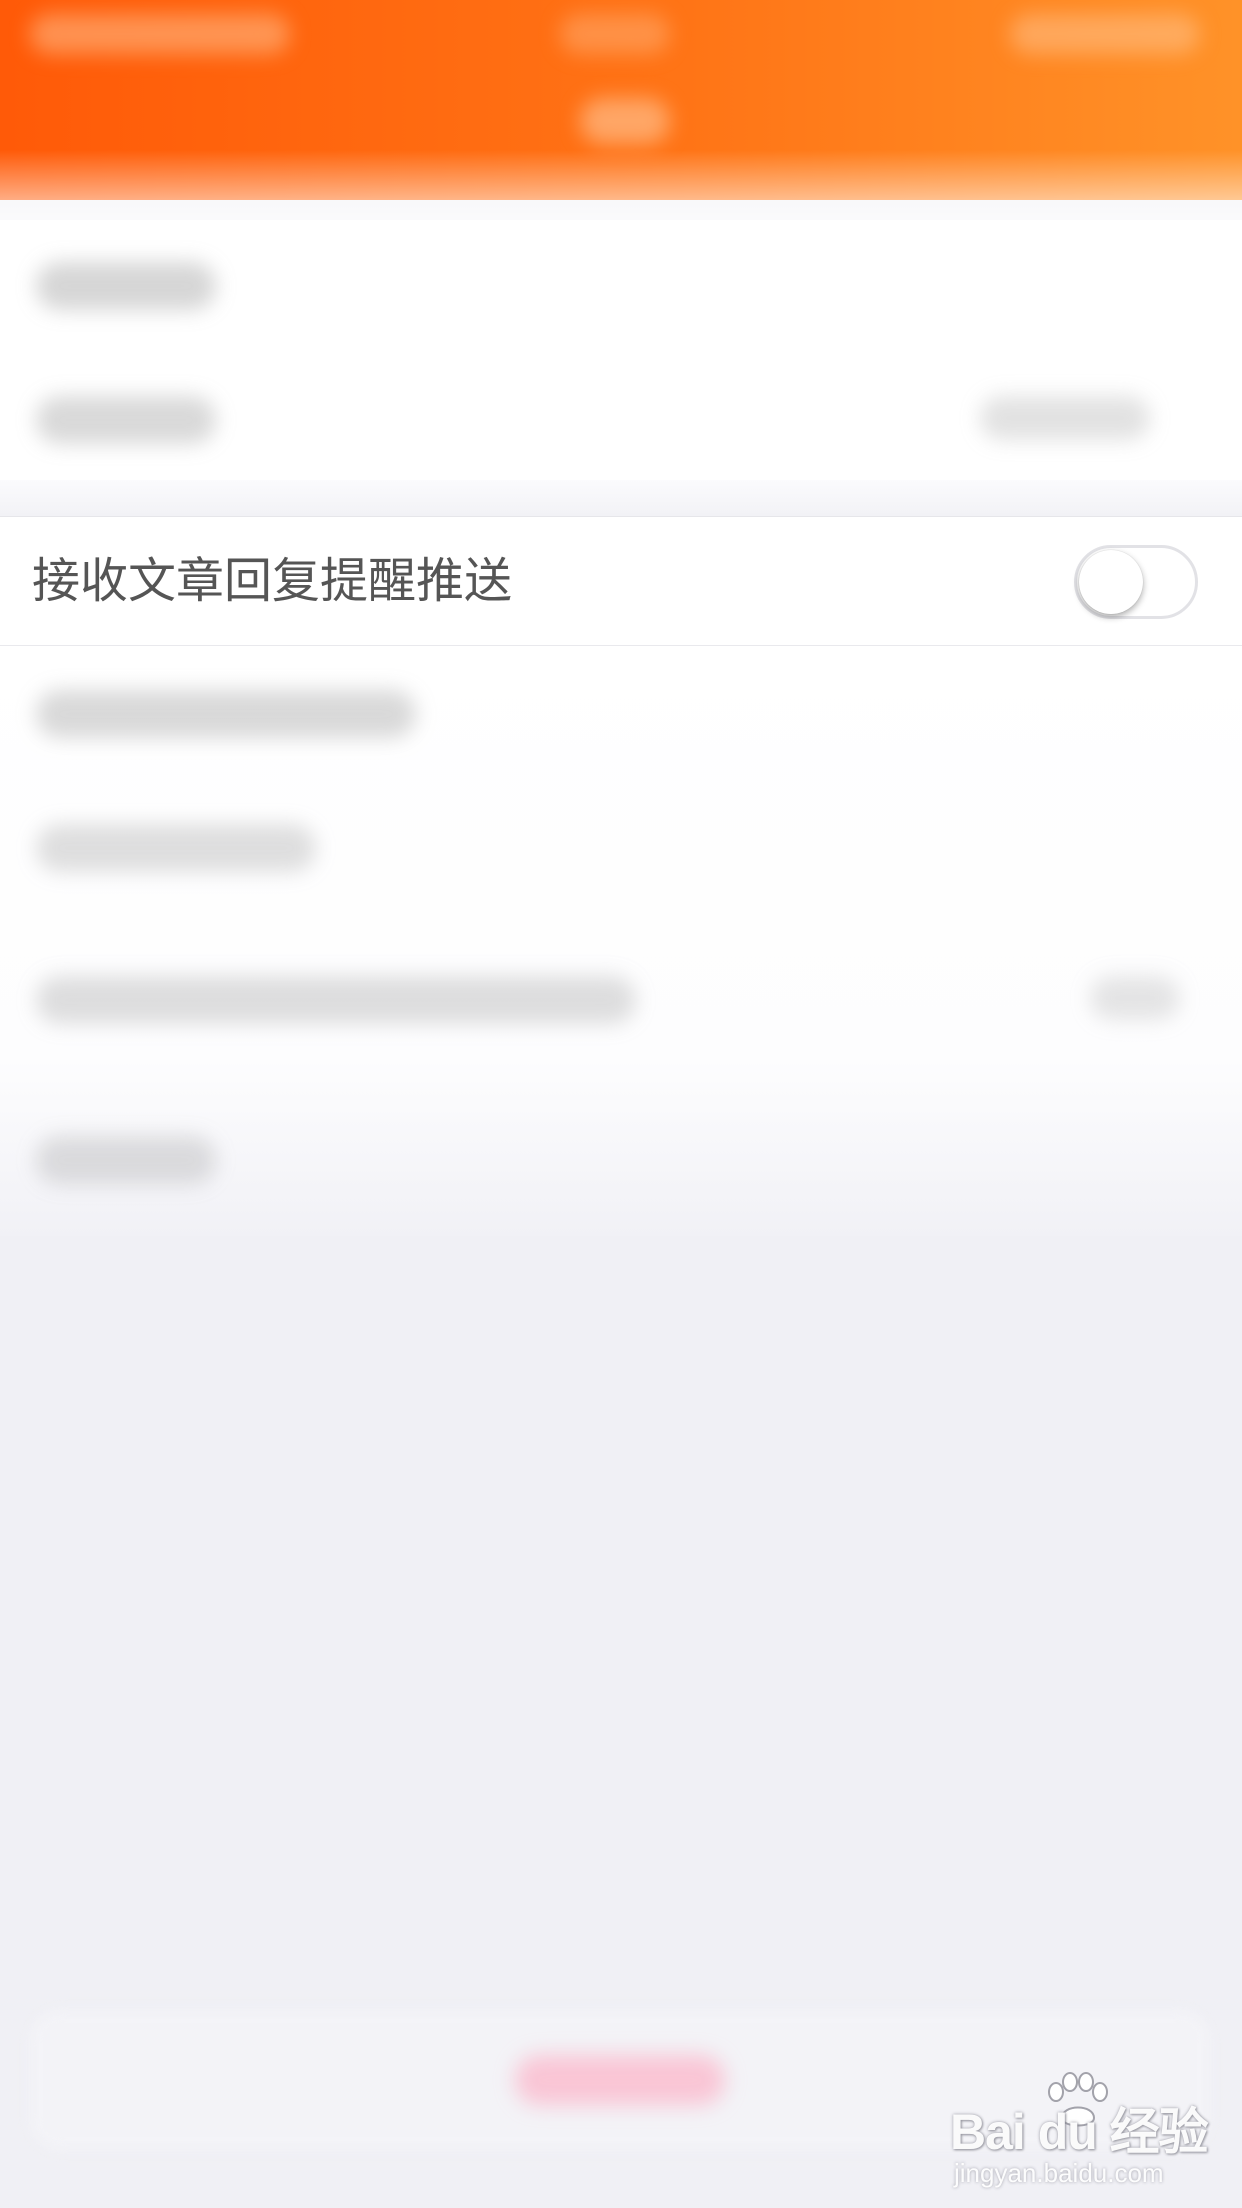 The width and height of the screenshot is (1242, 2208). I want to click on reply-push-toggle, so click(1136, 582).